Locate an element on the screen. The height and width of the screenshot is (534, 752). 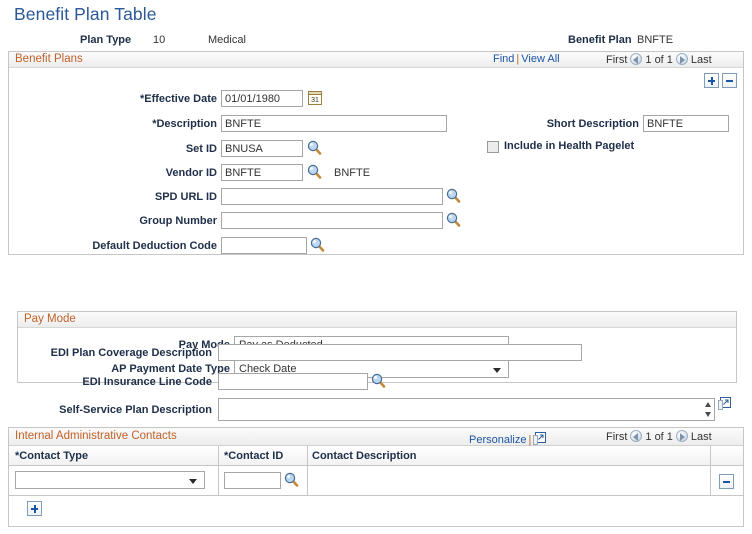
edi-insurance-line-code-label: EDI Insurance Line Code is located at coordinates (147, 382).